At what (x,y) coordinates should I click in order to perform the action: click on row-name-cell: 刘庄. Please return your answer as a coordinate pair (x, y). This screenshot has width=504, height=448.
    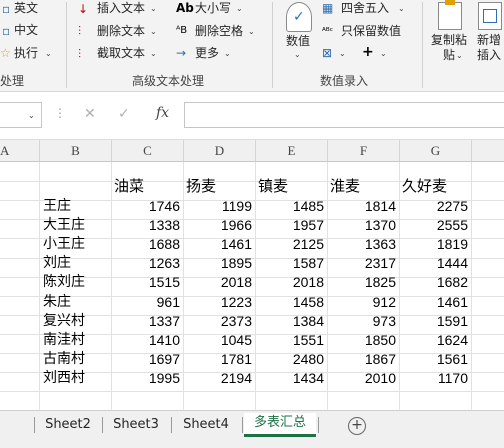
    Looking at the image, I should click on (76, 263).